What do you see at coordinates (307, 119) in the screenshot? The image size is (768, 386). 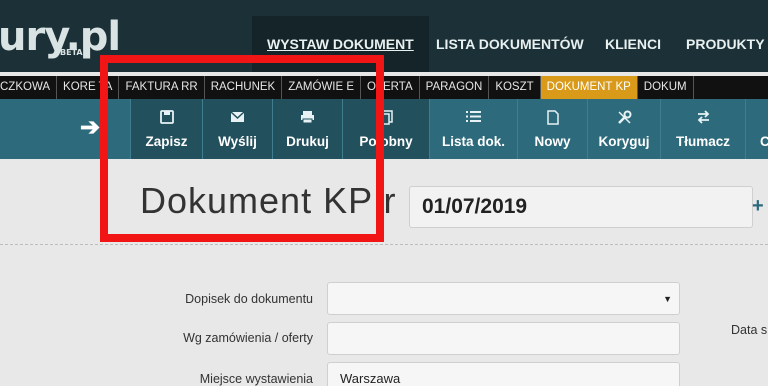 I see `printer-icon` at bounding box center [307, 119].